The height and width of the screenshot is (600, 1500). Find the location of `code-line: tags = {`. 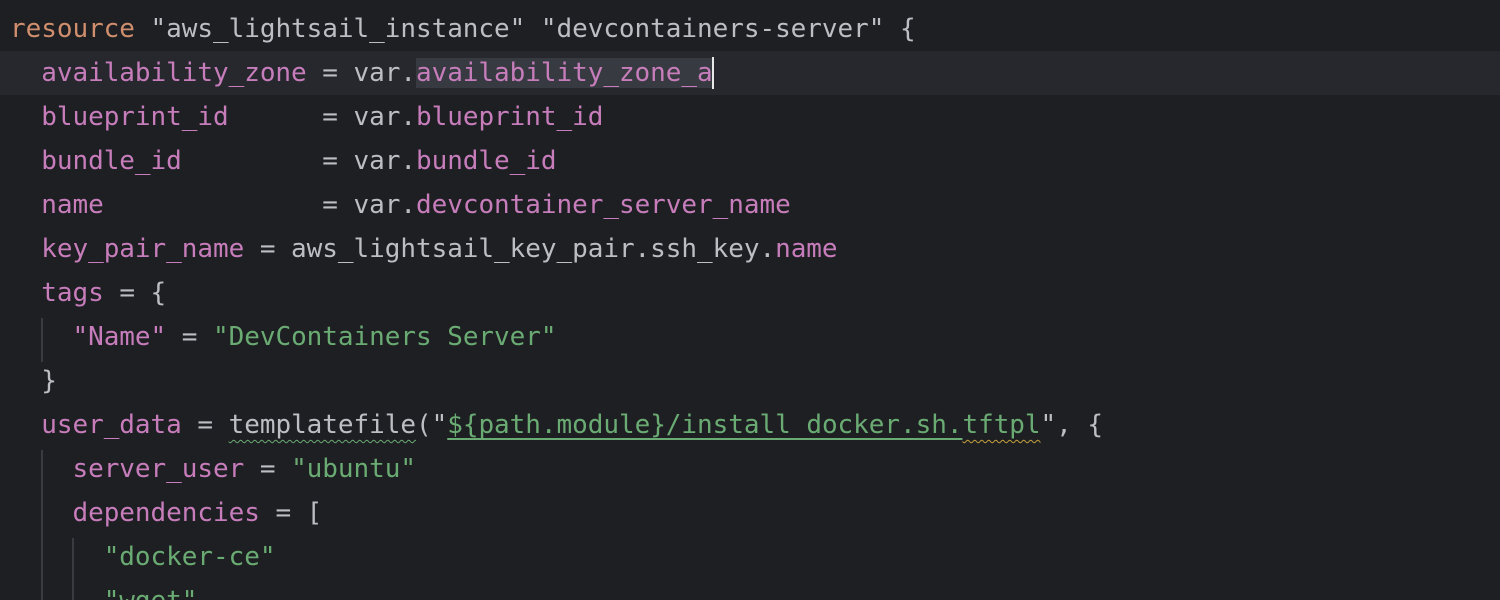

code-line: tags = { is located at coordinates (750, 293).